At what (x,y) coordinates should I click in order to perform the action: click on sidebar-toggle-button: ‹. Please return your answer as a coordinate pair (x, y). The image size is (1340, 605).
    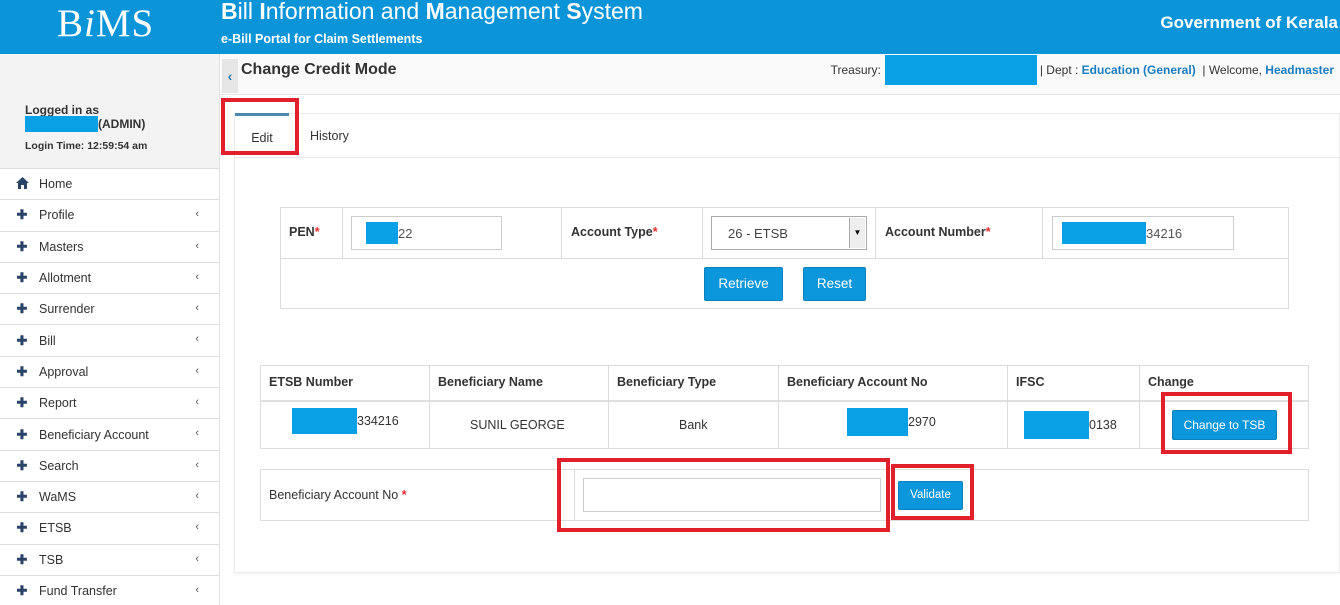
    Looking at the image, I should click on (230, 76).